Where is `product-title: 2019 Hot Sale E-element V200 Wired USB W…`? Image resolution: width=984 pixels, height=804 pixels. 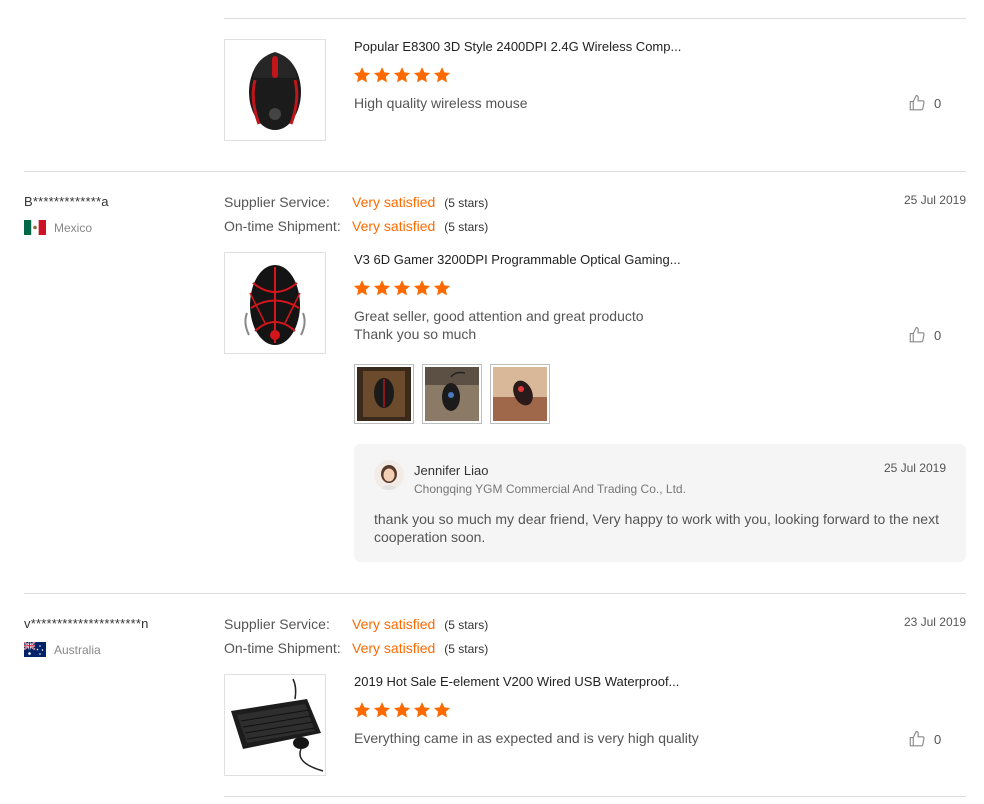
product-title: 2019 Hot Sale E-element V200 Wired USB W… is located at coordinates (516, 681).